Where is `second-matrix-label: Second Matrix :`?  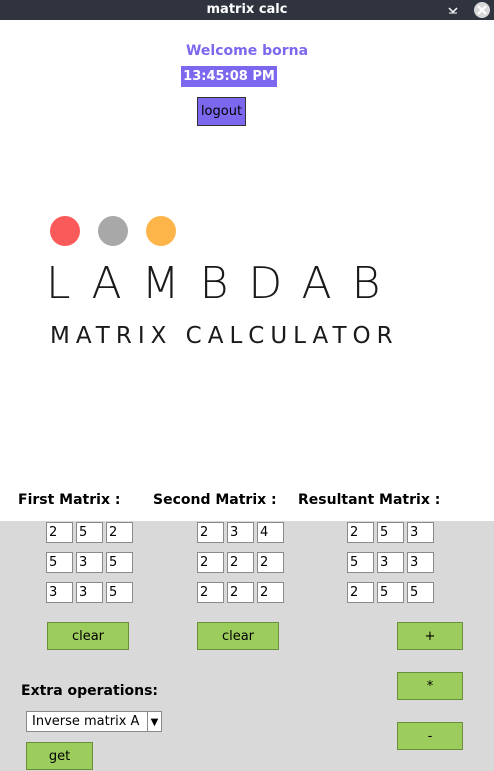 second-matrix-label: Second Matrix : is located at coordinates (215, 500).